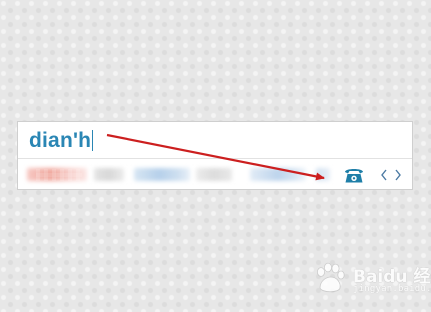  I want to click on chevron-left-icon, so click(384, 175).